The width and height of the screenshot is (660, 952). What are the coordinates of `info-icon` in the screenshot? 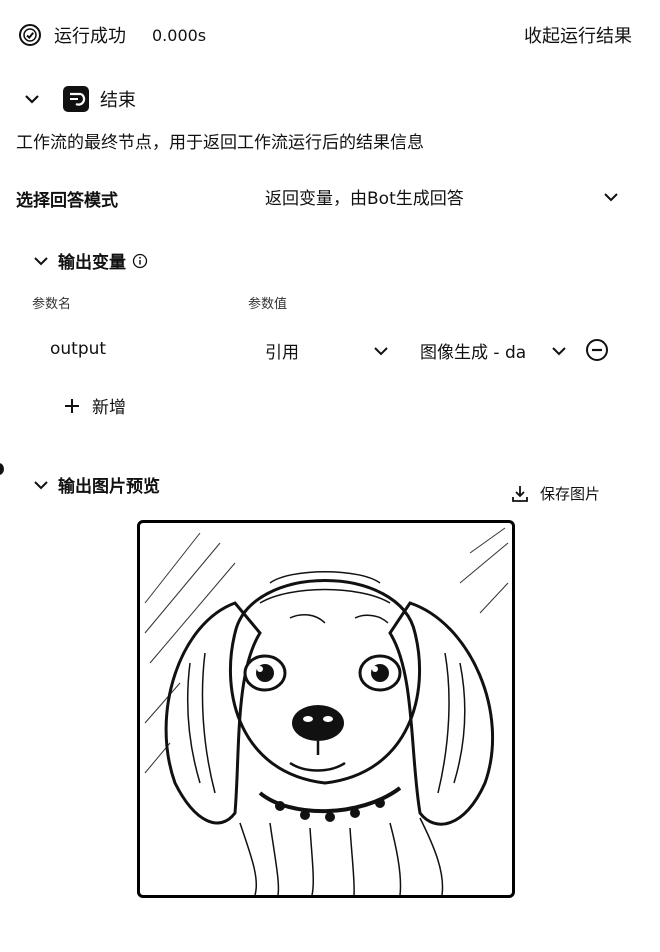 It's located at (140, 261).